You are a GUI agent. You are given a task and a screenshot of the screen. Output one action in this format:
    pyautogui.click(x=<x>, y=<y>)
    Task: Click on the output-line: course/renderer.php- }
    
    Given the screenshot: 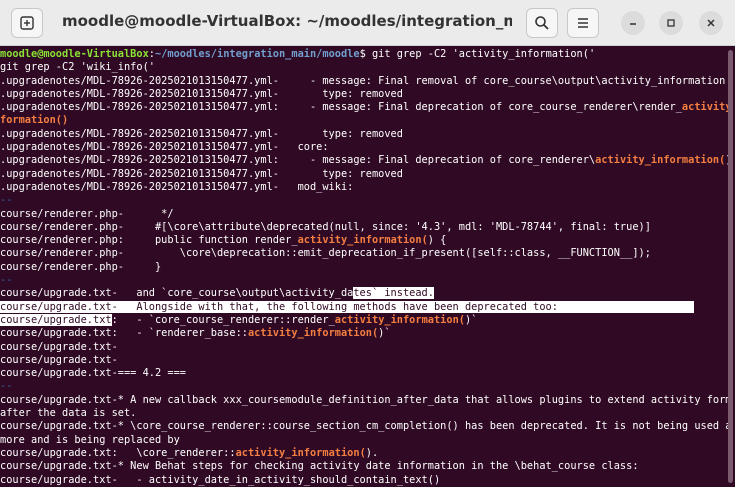 What is the action you would take?
    pyautogui.click(x=364, y=267)
    